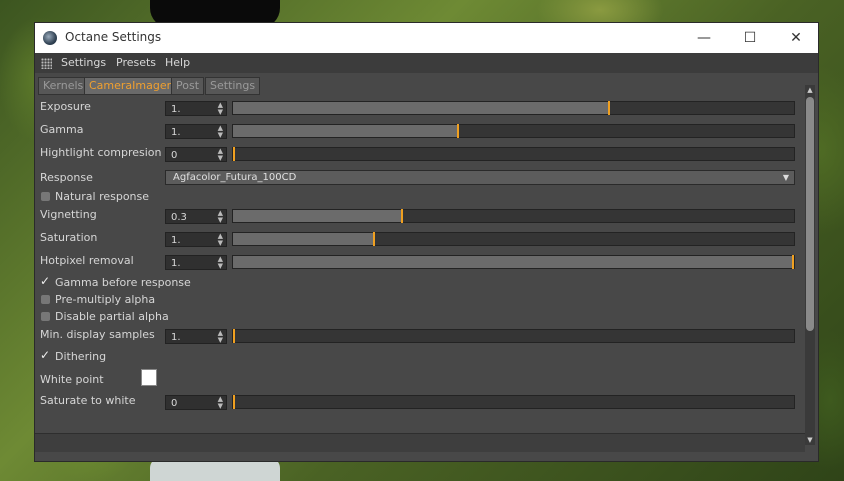  Describe the element at coordinates (62, 129) in the screenshot. I see `gamma-label: Gamma` at that location.